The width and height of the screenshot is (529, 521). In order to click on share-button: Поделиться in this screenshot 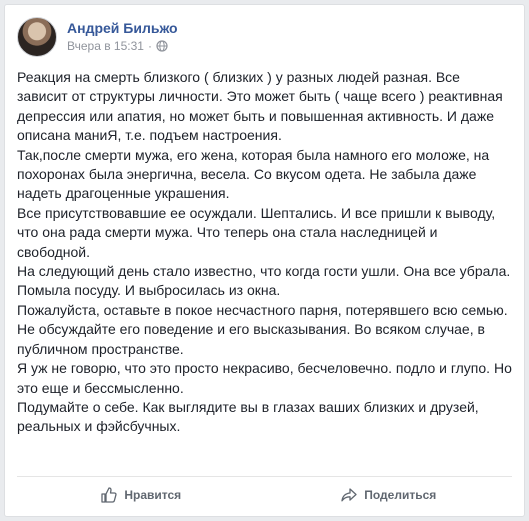, I will do `click(389, 495)`.